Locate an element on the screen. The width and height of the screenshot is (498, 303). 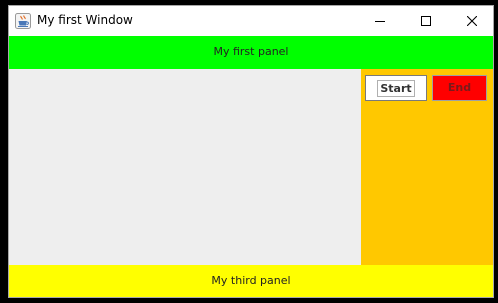
top-panel: My first panel is located at coordinates (251, 52).